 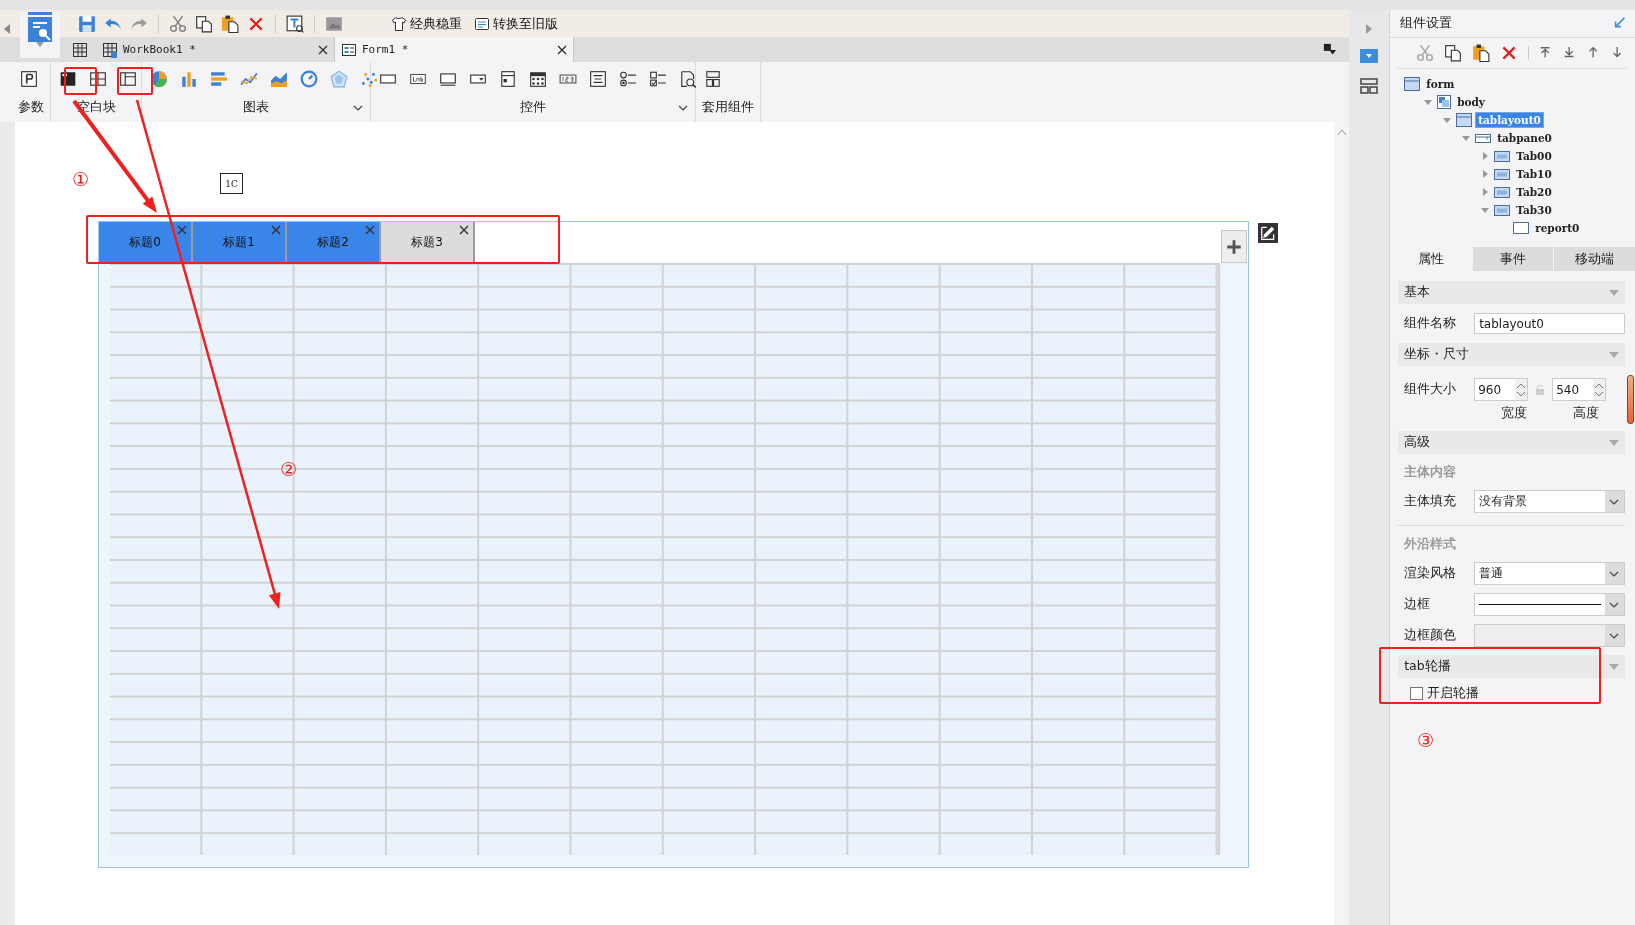 I want to click on tree-item: form, so click(x=1440, y=84).